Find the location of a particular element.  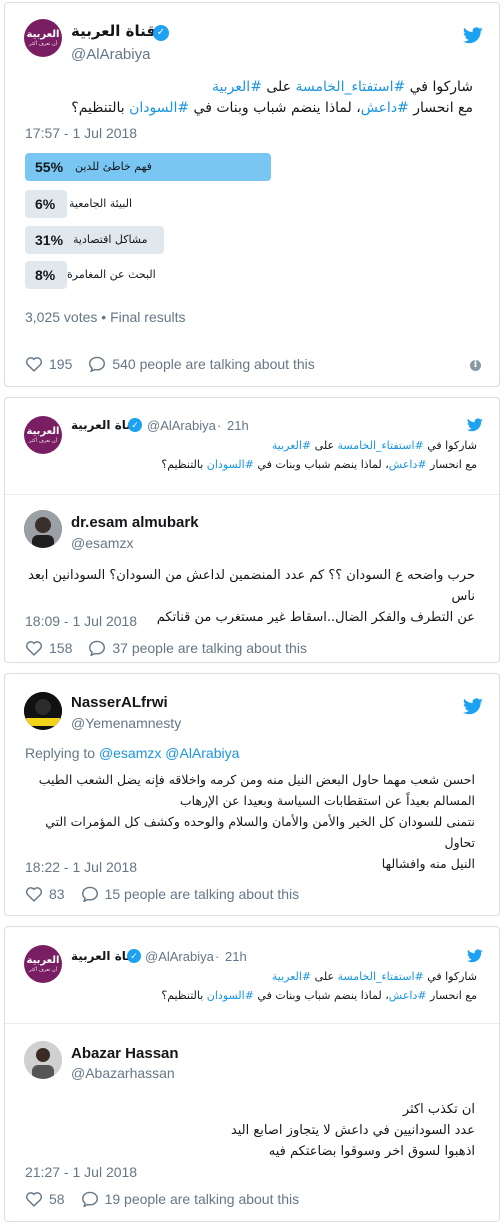

poll-percent: 8% is located at coordinates (45, 275).